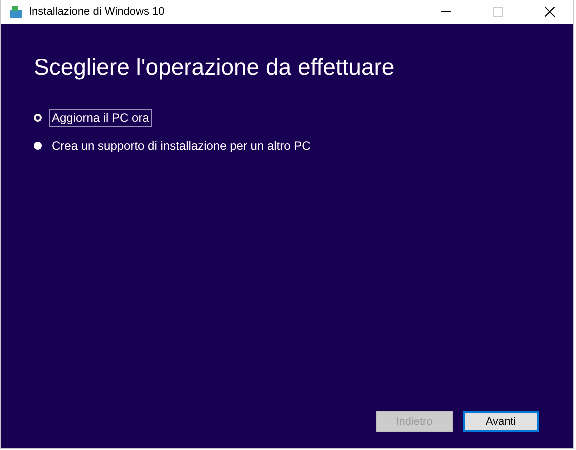  What do you see at coordinates (97, 12) in the screenshot?
I see `window-title: Installazione di Windows 10` at bounding box center [97, 12].